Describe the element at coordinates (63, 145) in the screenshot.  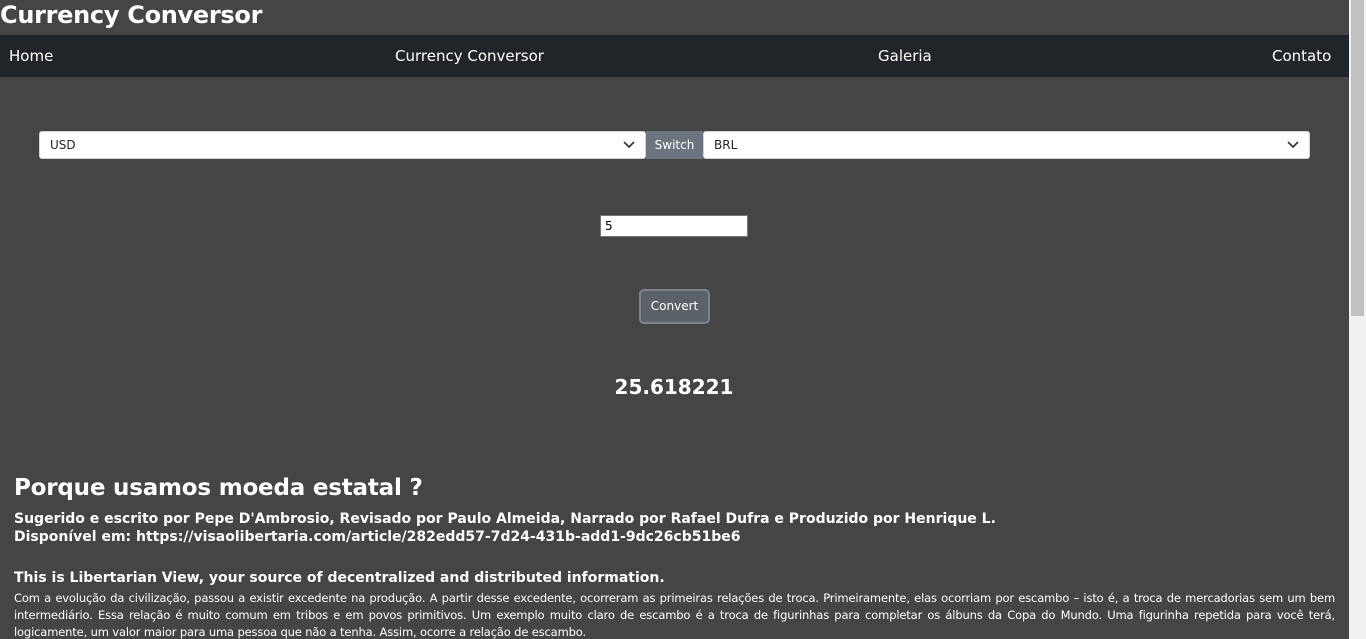
I see `from-currency-value: USD` at that location.